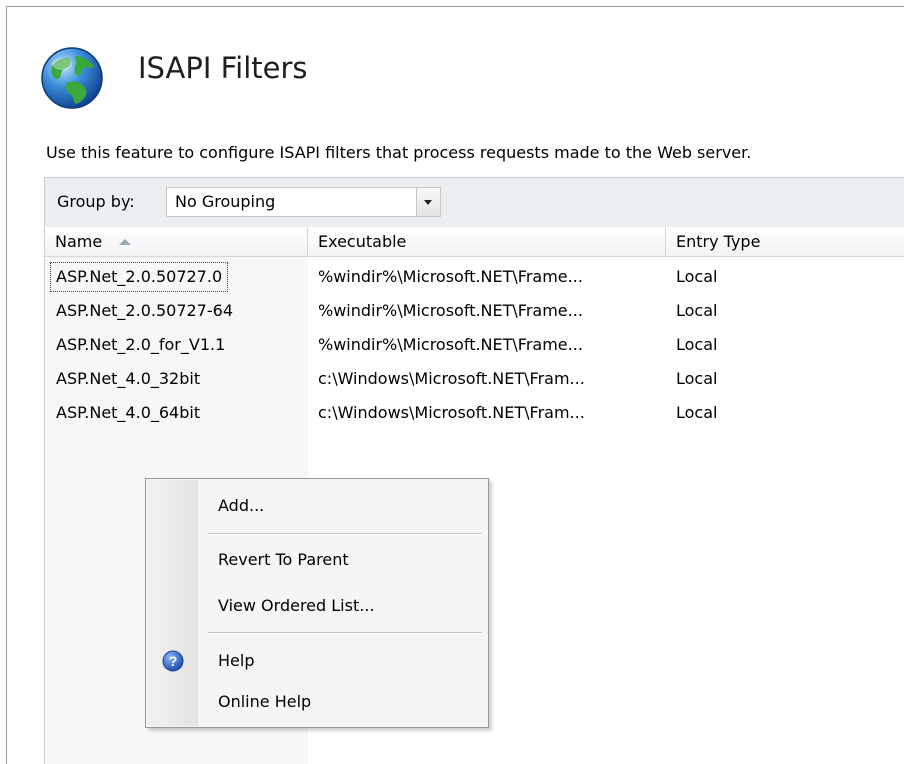  Describe the element at coordinates (144, 310) in the screenshot. I see `cell-name: ASP.Net_2.0.50727-64` at that location.